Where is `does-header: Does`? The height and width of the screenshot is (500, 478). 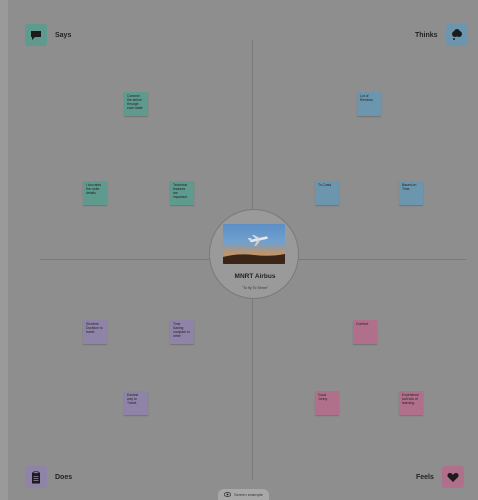
does-header: Does is located at coordinates (48, 477).